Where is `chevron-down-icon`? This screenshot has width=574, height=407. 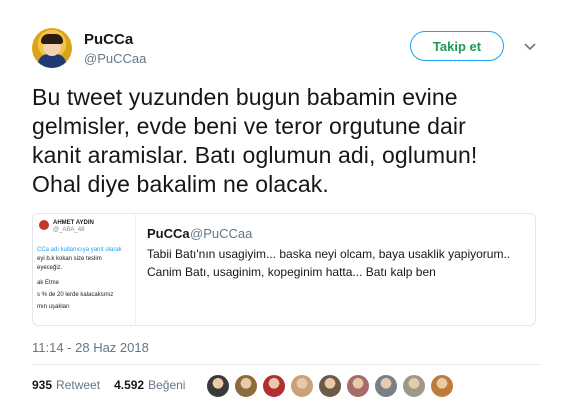 chevron-down-icon is located at coordinates (530, 47).